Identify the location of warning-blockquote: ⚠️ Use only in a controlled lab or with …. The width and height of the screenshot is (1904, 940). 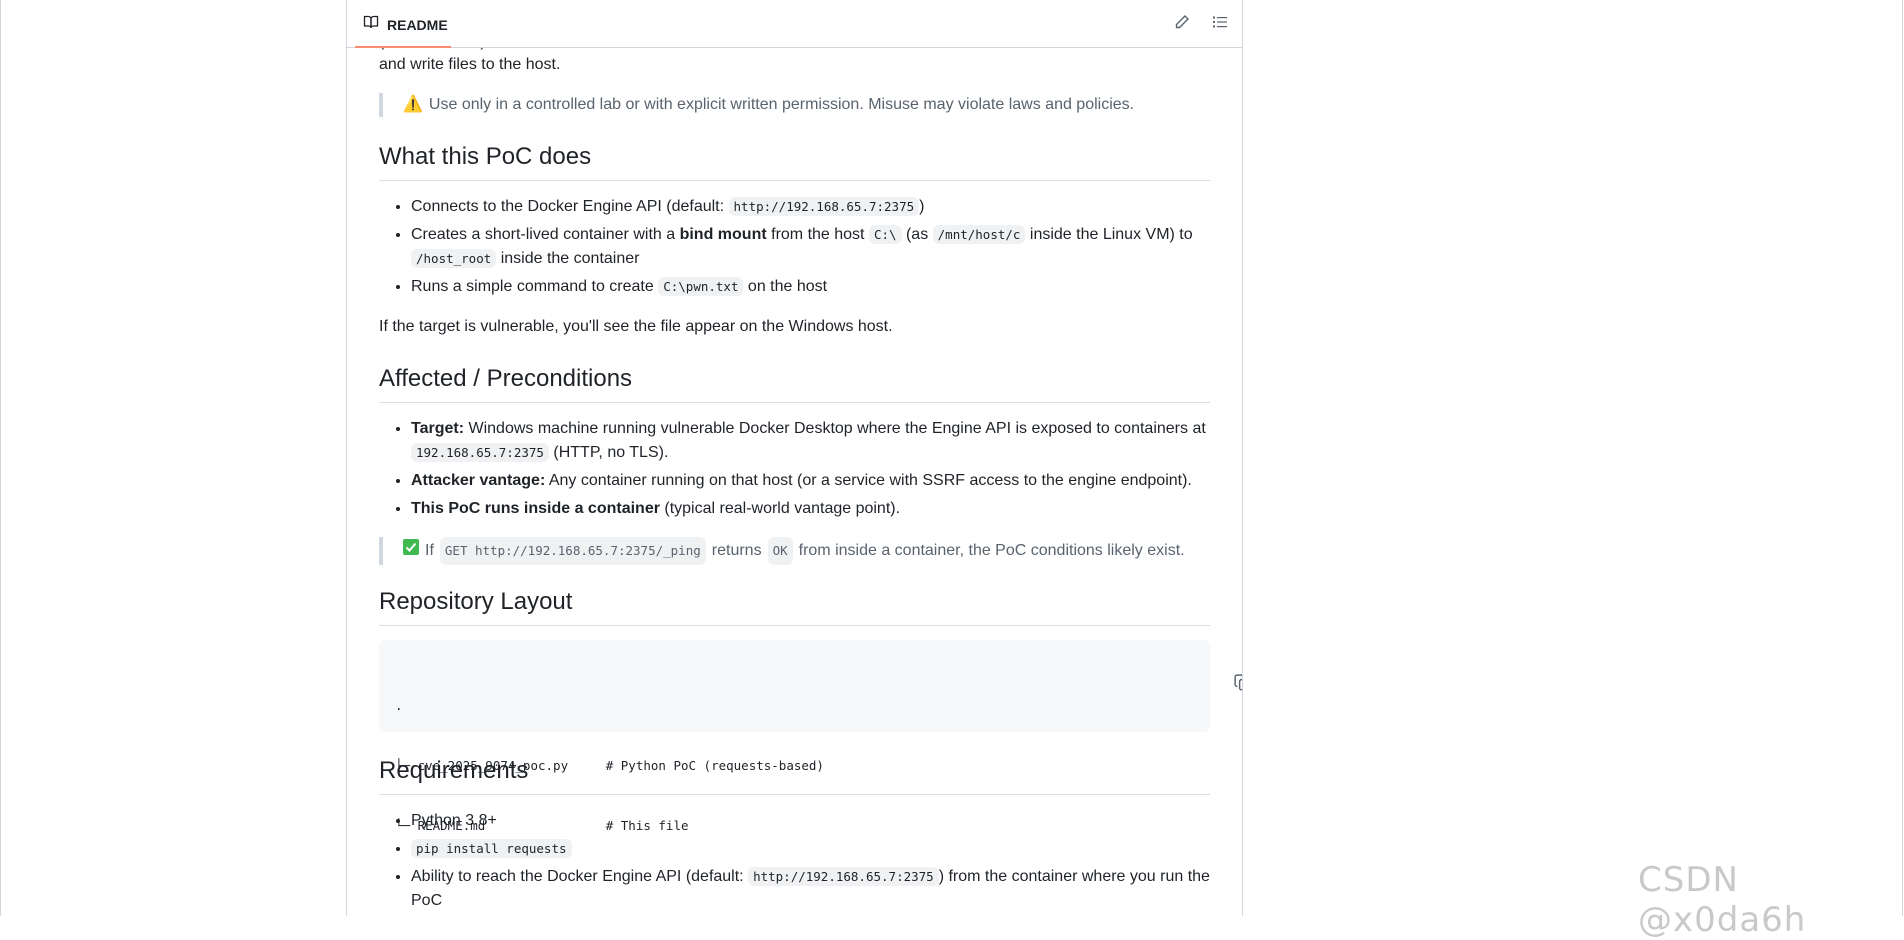
(756, 105).